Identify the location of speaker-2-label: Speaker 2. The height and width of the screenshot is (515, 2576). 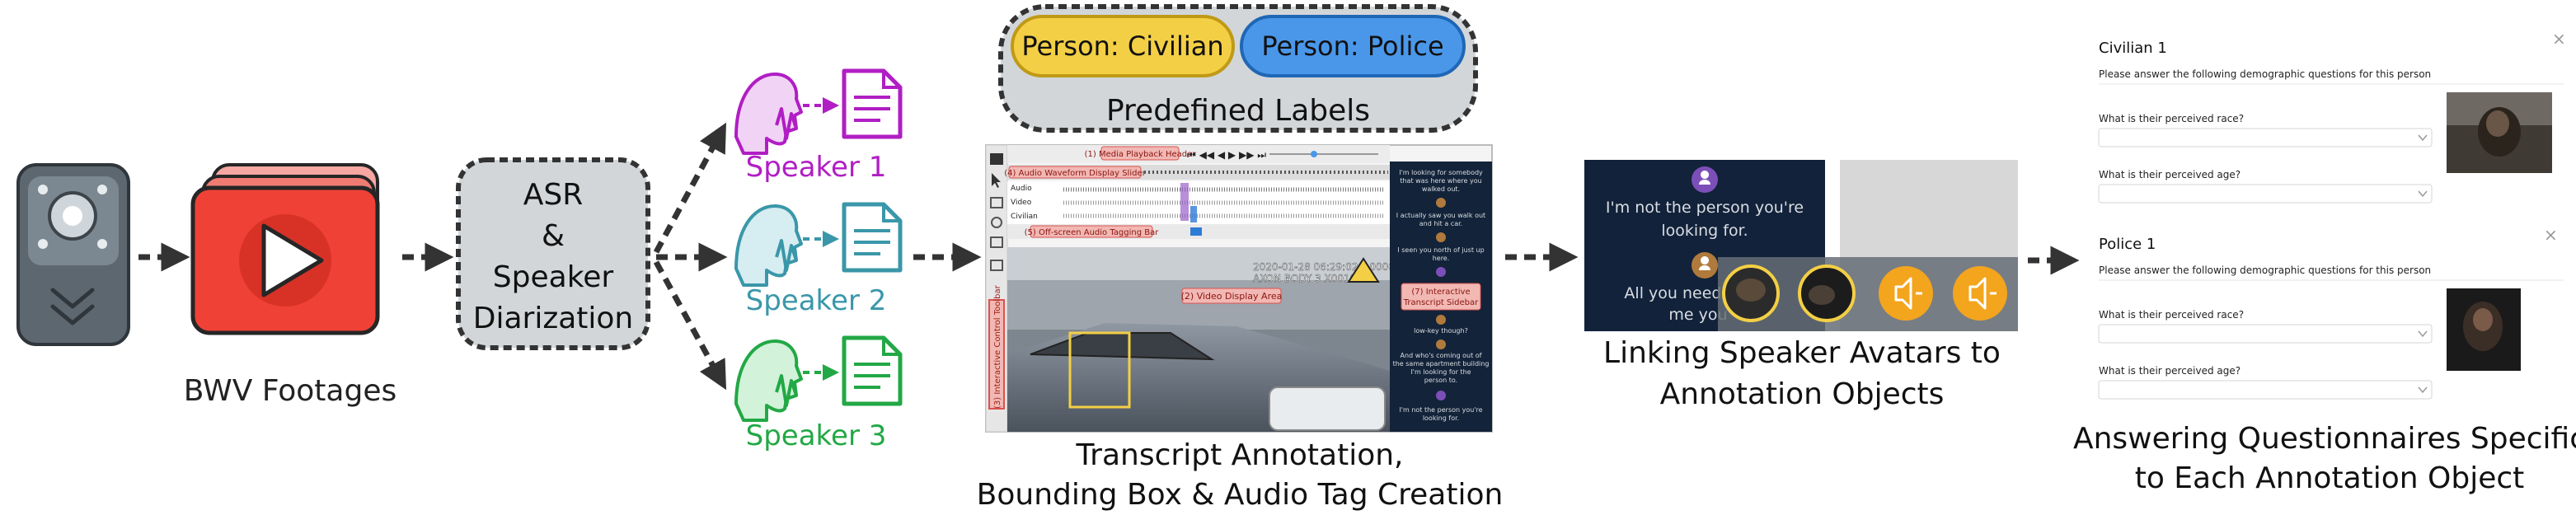
(817, 300).